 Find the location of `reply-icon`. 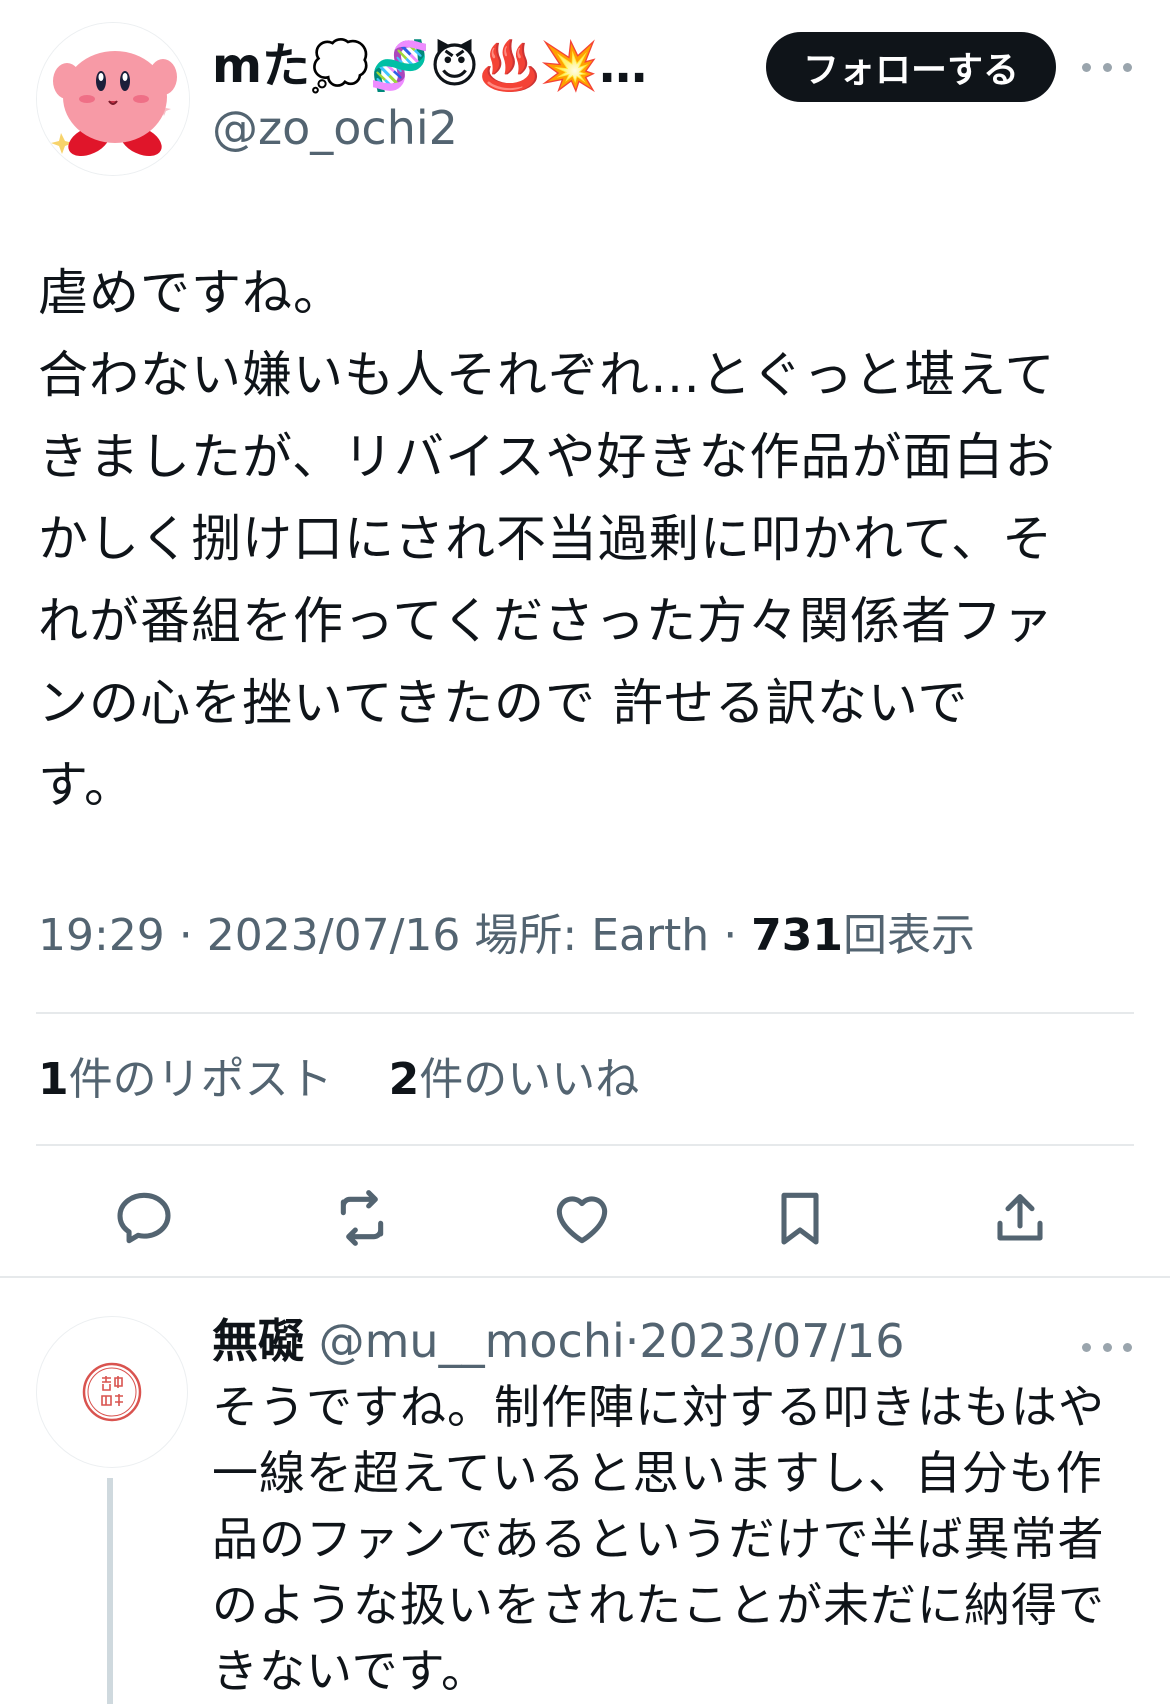

reply-icon is located at coordinates (144, 1218).